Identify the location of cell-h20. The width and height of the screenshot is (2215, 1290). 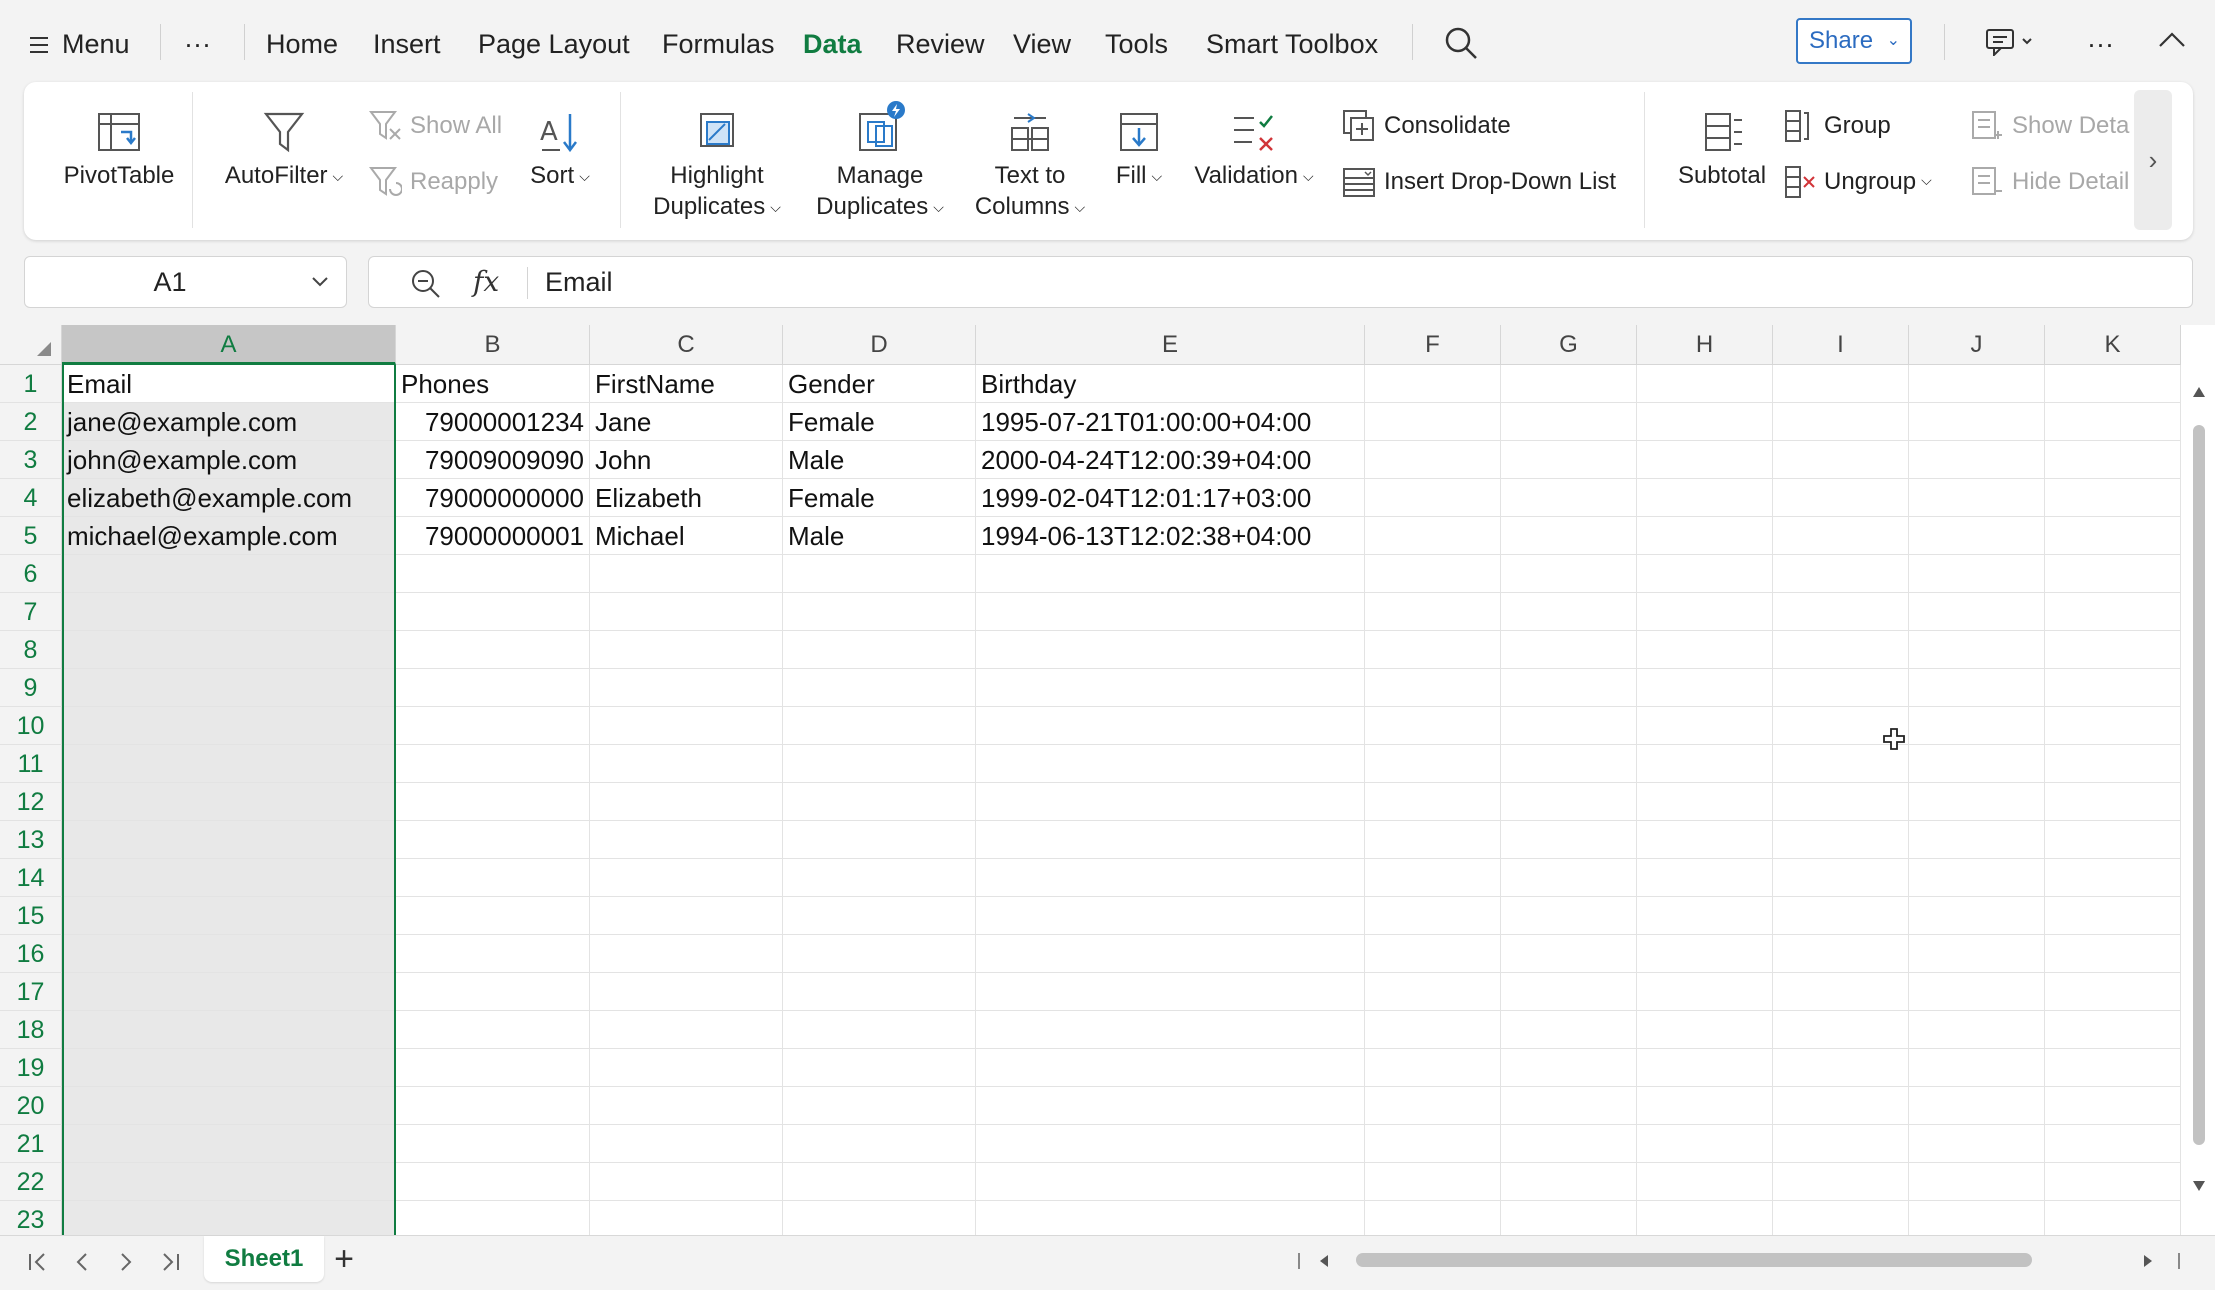
(1705, 1106).